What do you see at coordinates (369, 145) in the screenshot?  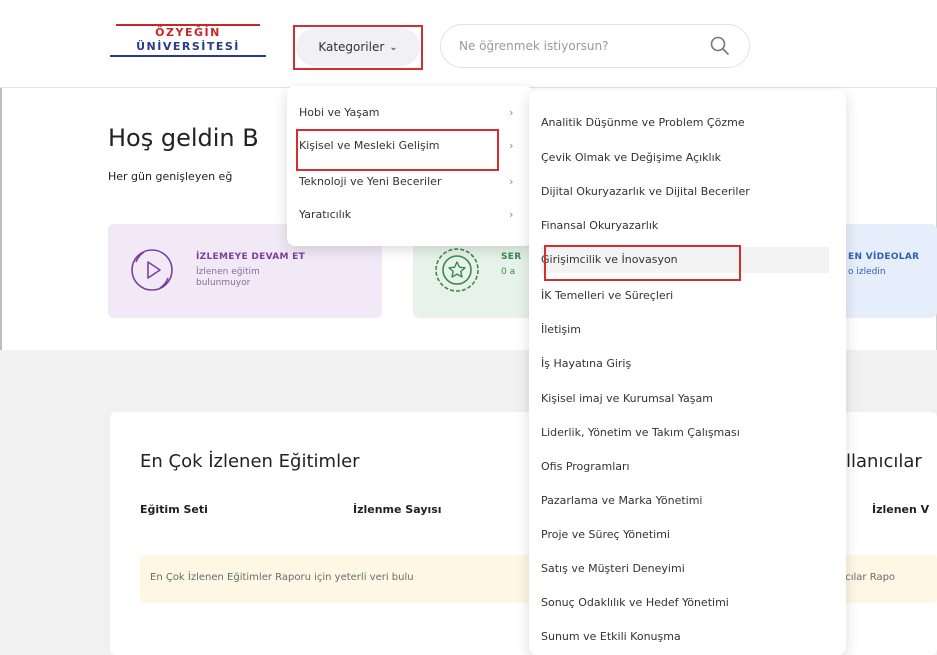 I see `menu-item-label: Kişisel ve Mesleki Gelişim` at bounding box center [369, 145].